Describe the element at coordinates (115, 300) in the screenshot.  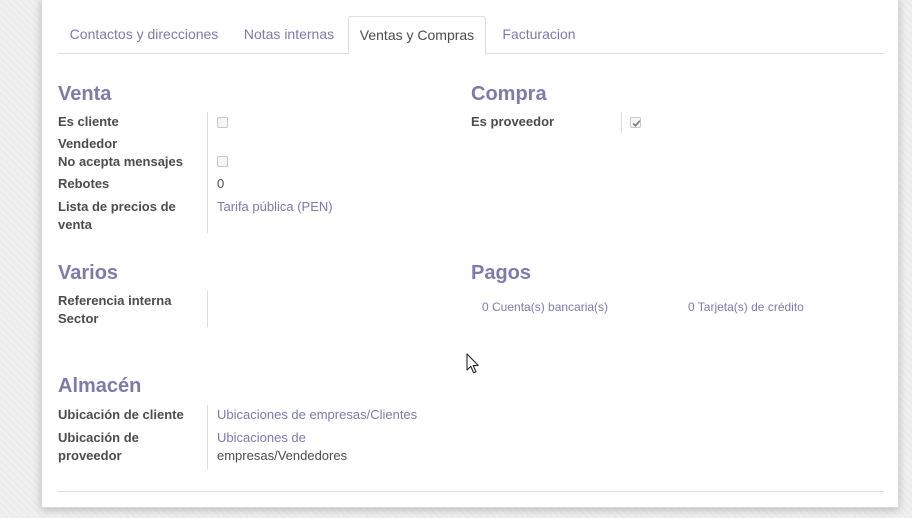
I see `internal-ref-label: Referencia interna` at that location.